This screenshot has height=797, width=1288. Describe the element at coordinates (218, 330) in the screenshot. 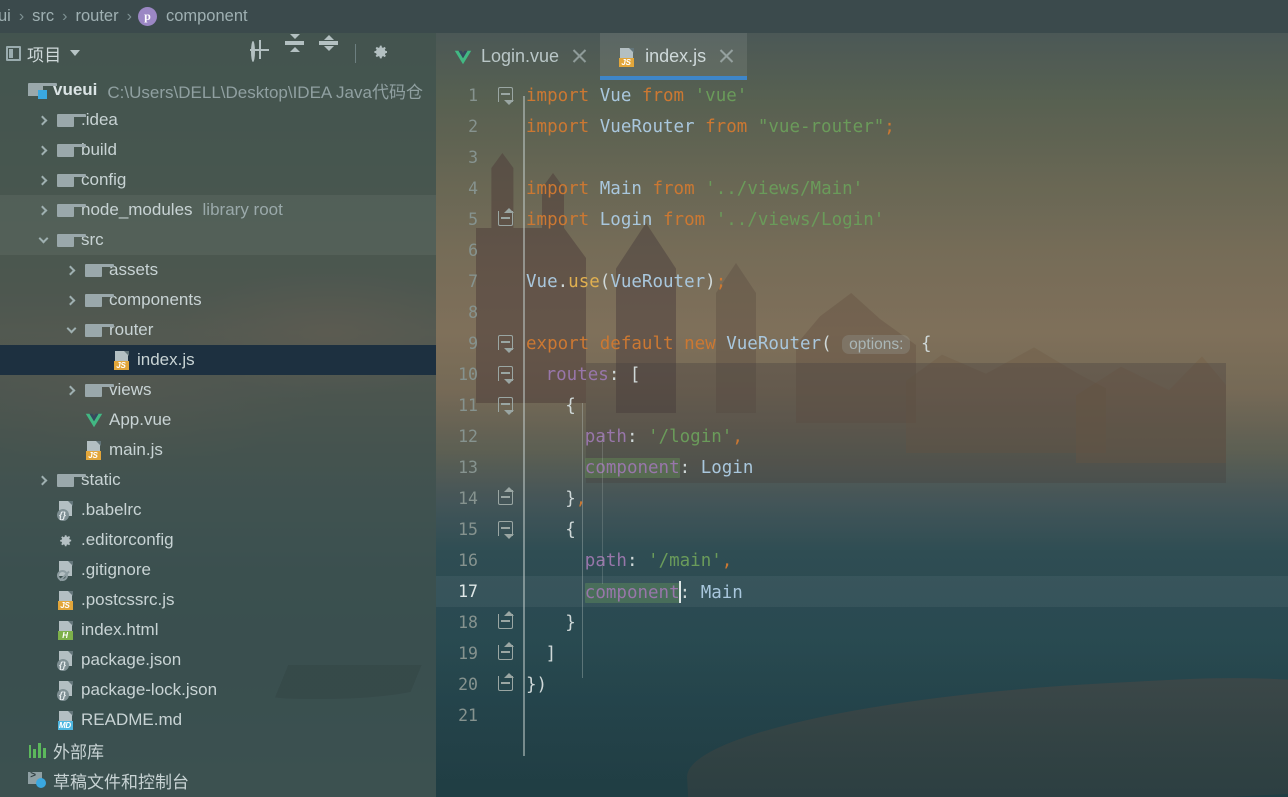

I see `tree-item-router: router` at that location.